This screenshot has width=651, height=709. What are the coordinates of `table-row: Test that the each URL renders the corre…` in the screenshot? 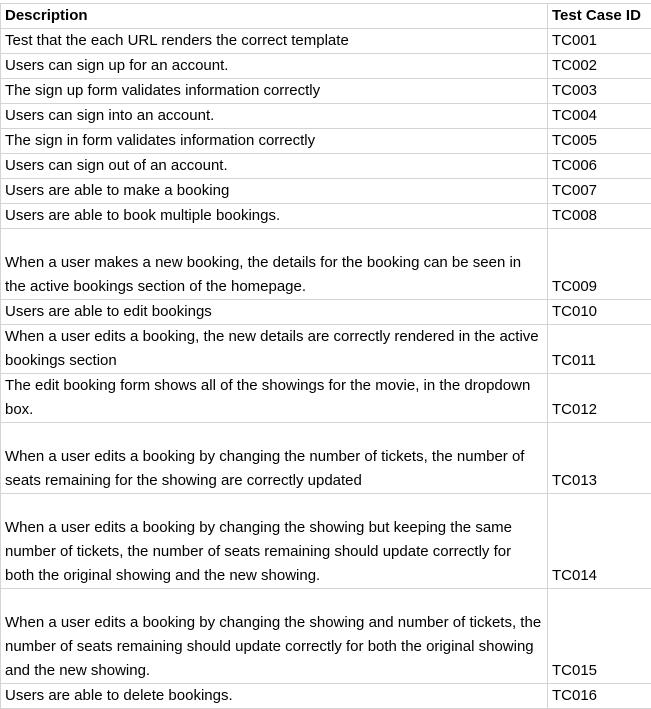 It's located at (326, 41).